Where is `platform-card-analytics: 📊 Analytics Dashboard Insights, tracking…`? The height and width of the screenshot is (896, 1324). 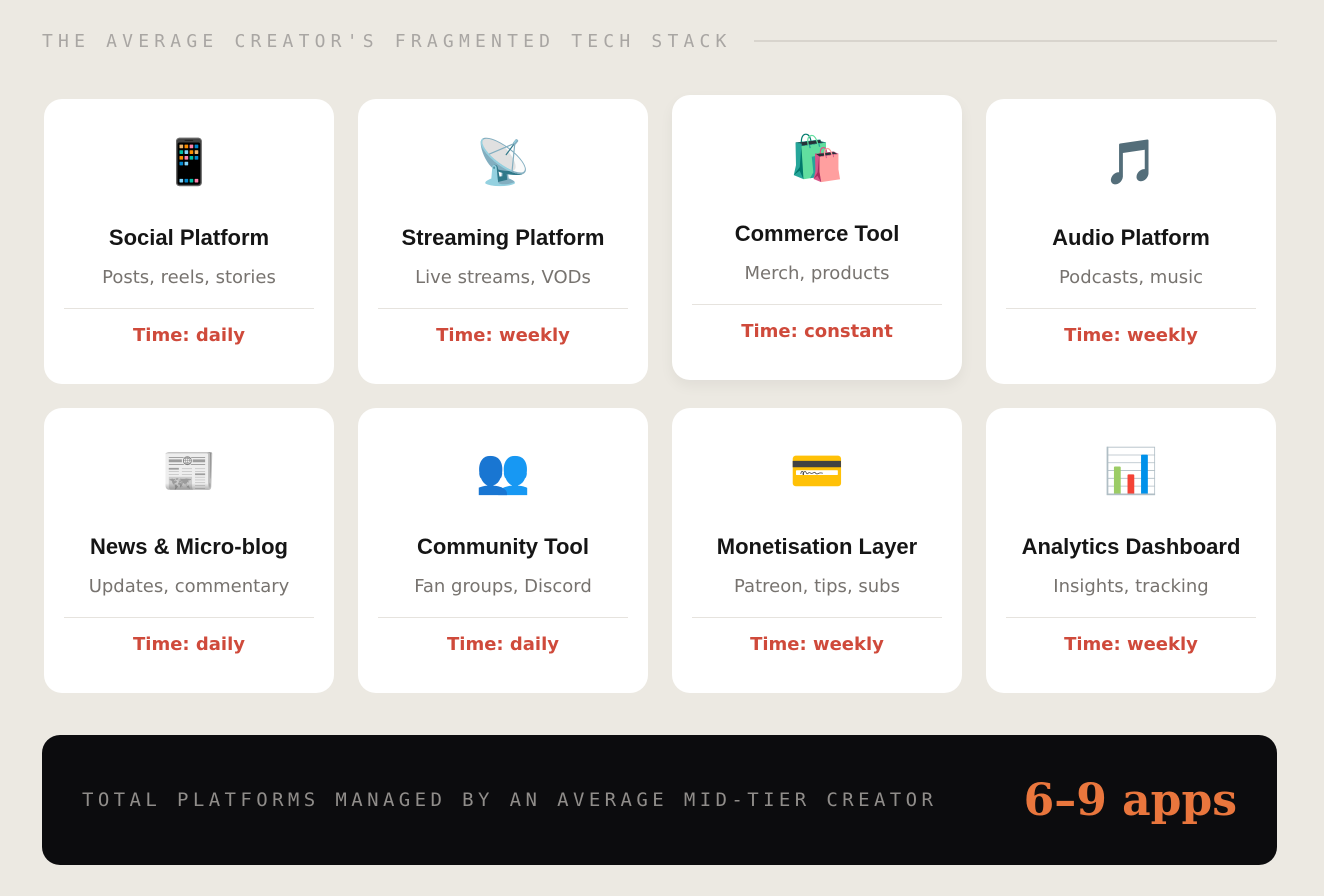 platform-card-analytics: 📊 Analytics Dashboard Insights, tracking… is located at coordinates (1131, 550).